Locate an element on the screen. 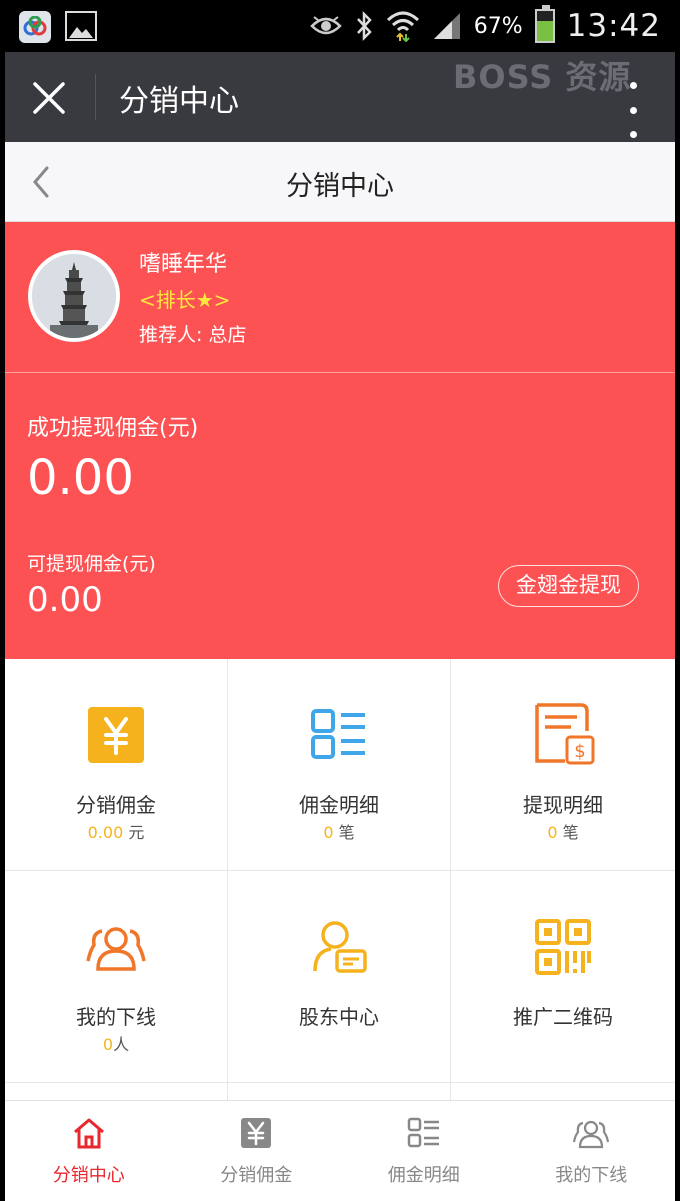 The height and width of the screenshot is (1201, 680). withdraw-record-icon: $ is located at coordinates (565, 734).